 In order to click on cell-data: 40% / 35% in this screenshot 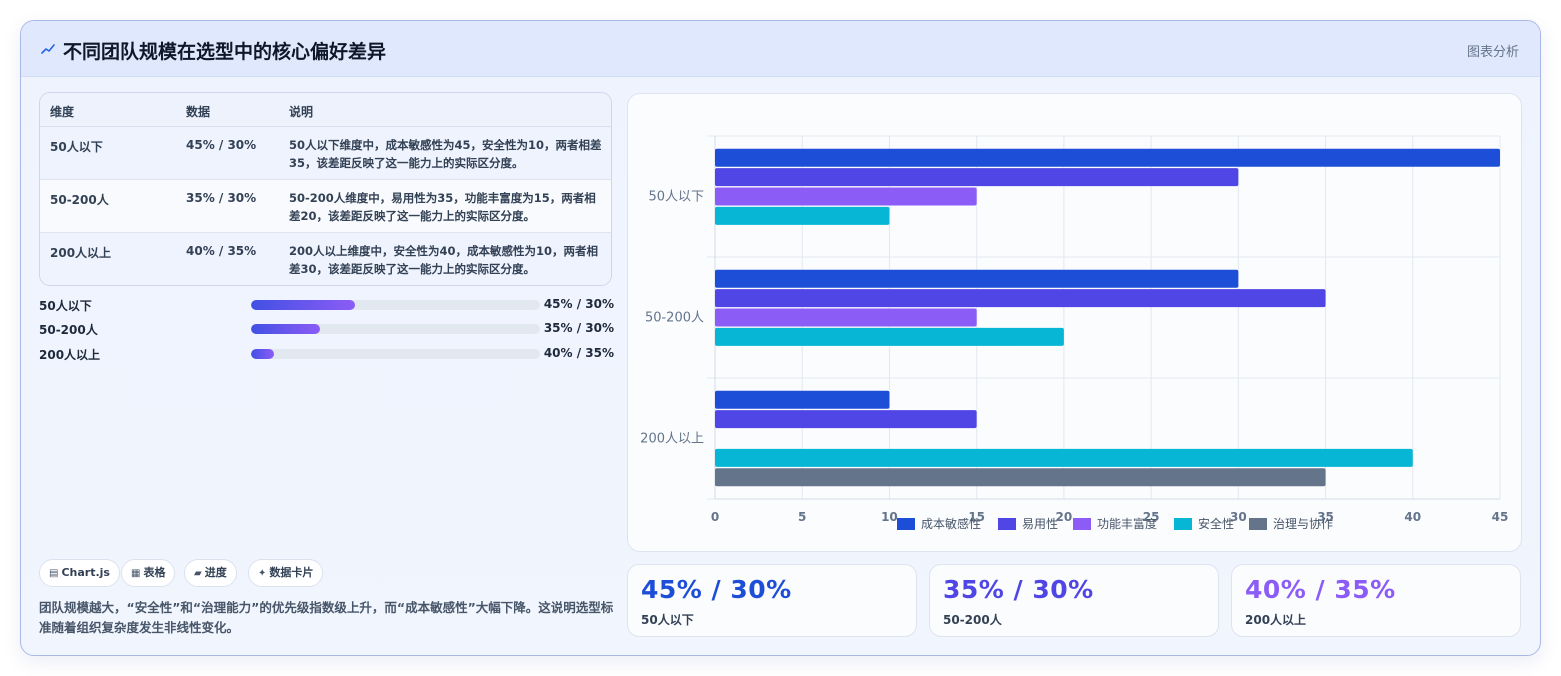, I will do `click(221, 251)`.